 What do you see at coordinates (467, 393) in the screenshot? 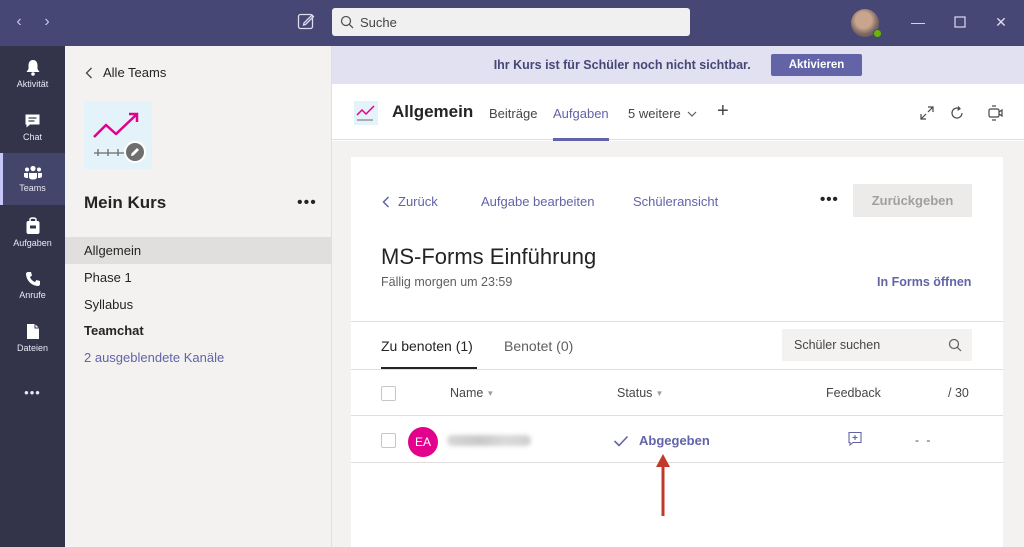
I see `column-name-label: Name` at bounding box center [467, 393].